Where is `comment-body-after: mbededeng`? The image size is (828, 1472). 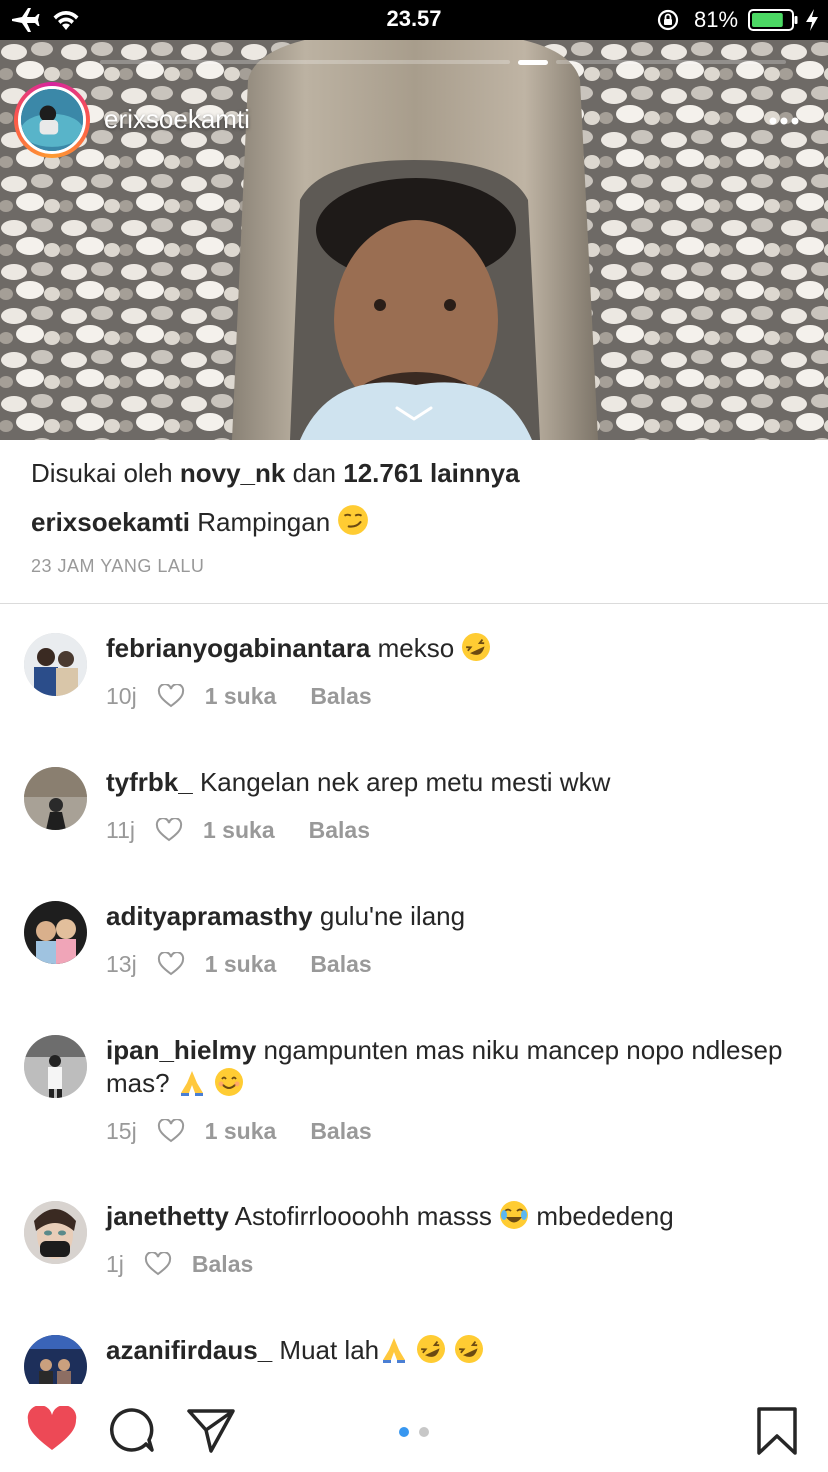 comment-body-after: mbededeng is located at coordinates (605, 1216).